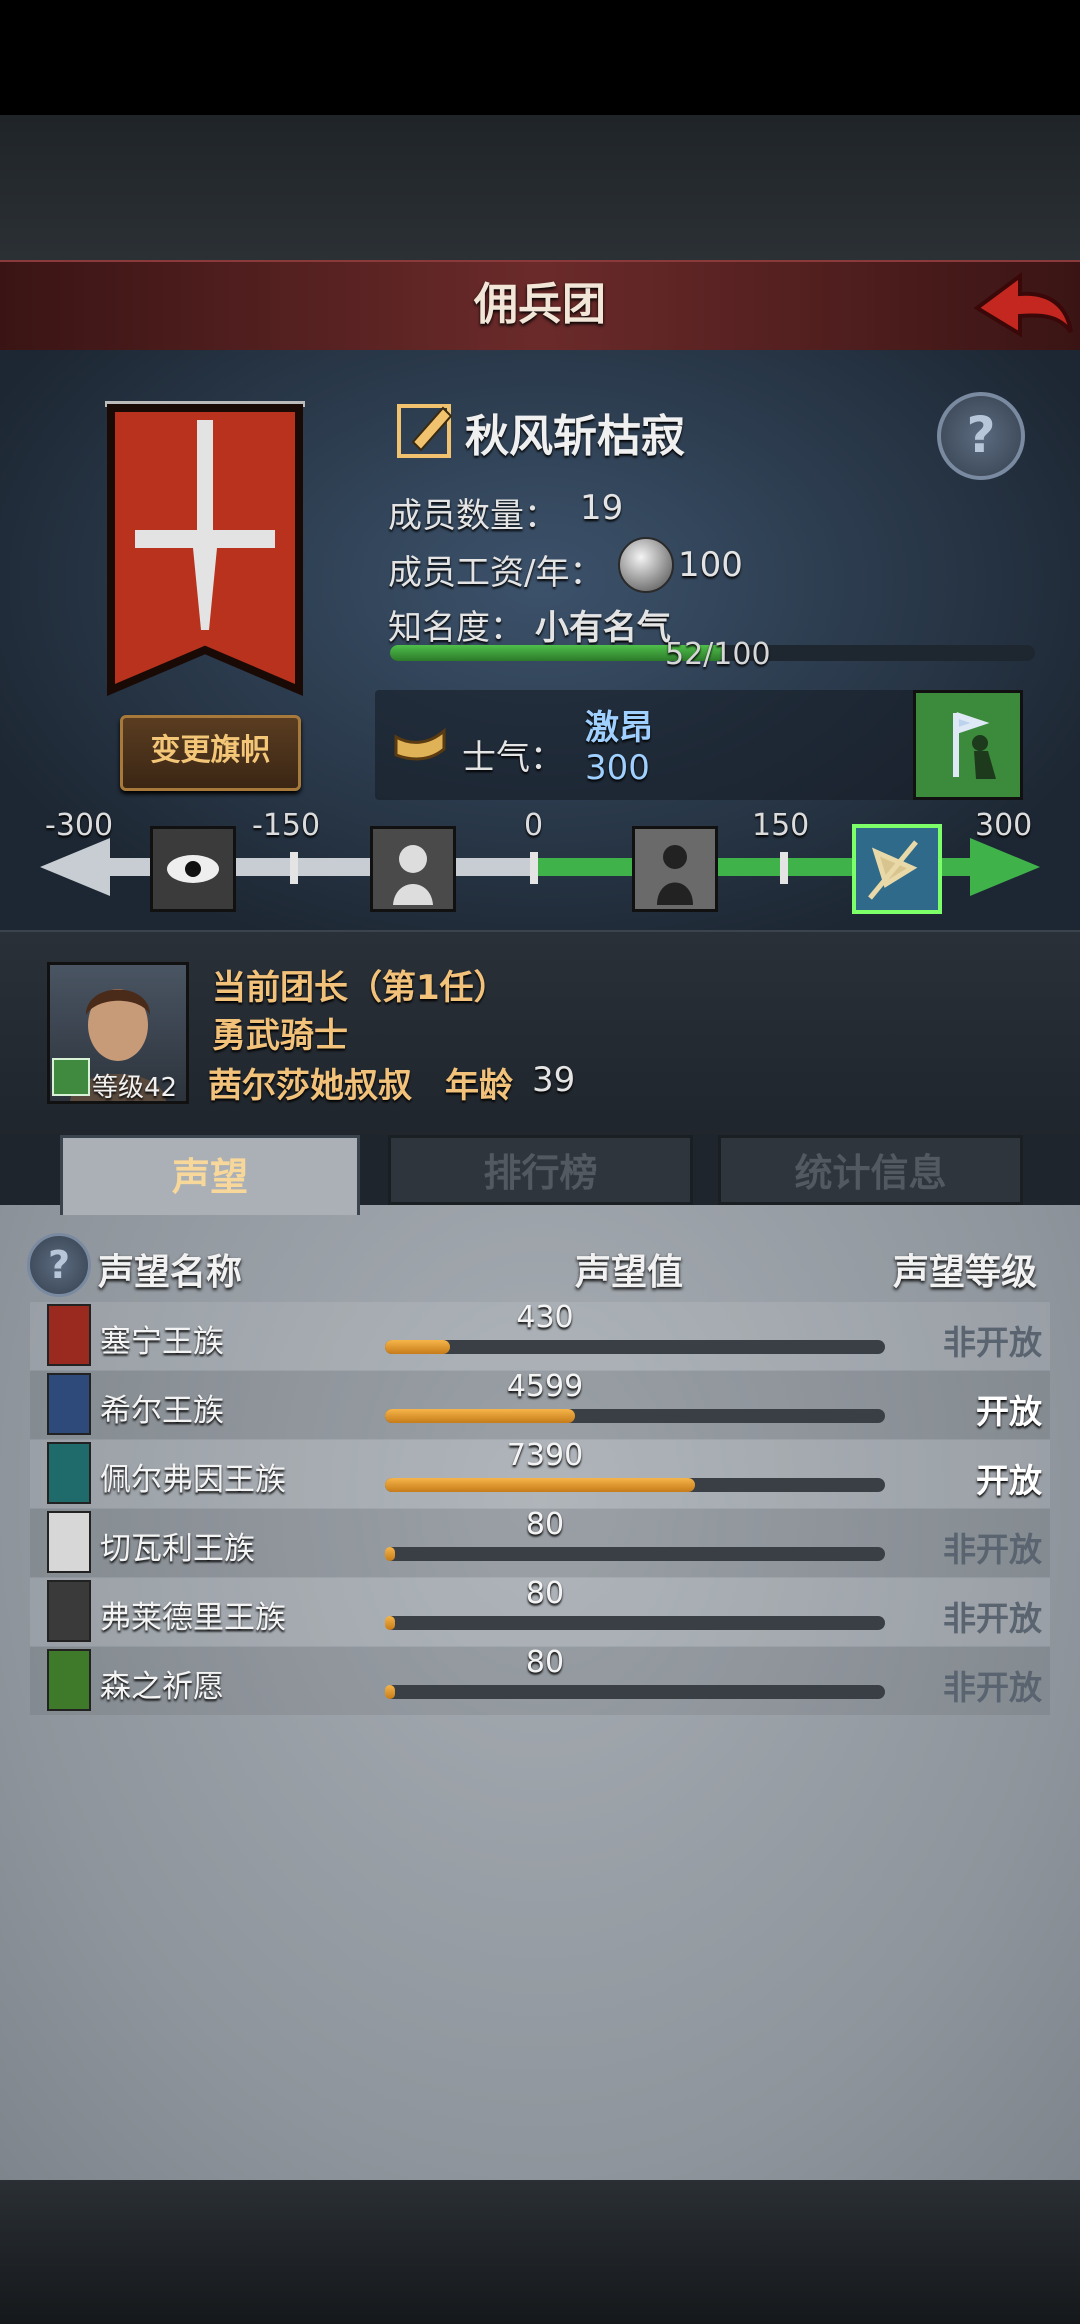  Describe the element at coordinates (897, 869) in the screenshot. I see `charge-icon` at that location.